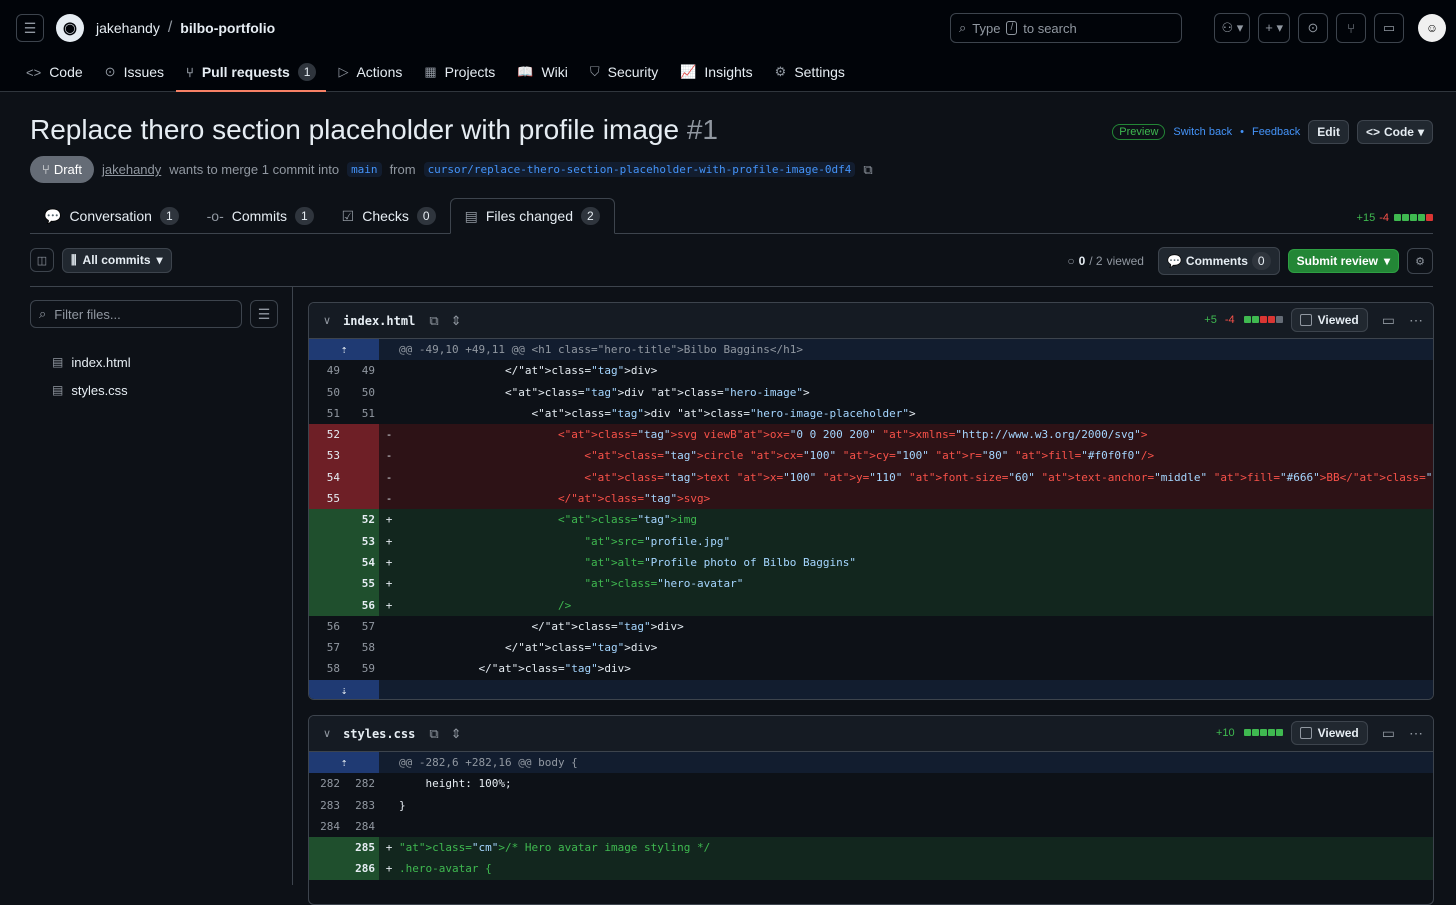 This screenshot has width=1456, height=905. Describe the element at coordinates (361, 626) in the screenshot. I see `new-line-number: 57` at that location.